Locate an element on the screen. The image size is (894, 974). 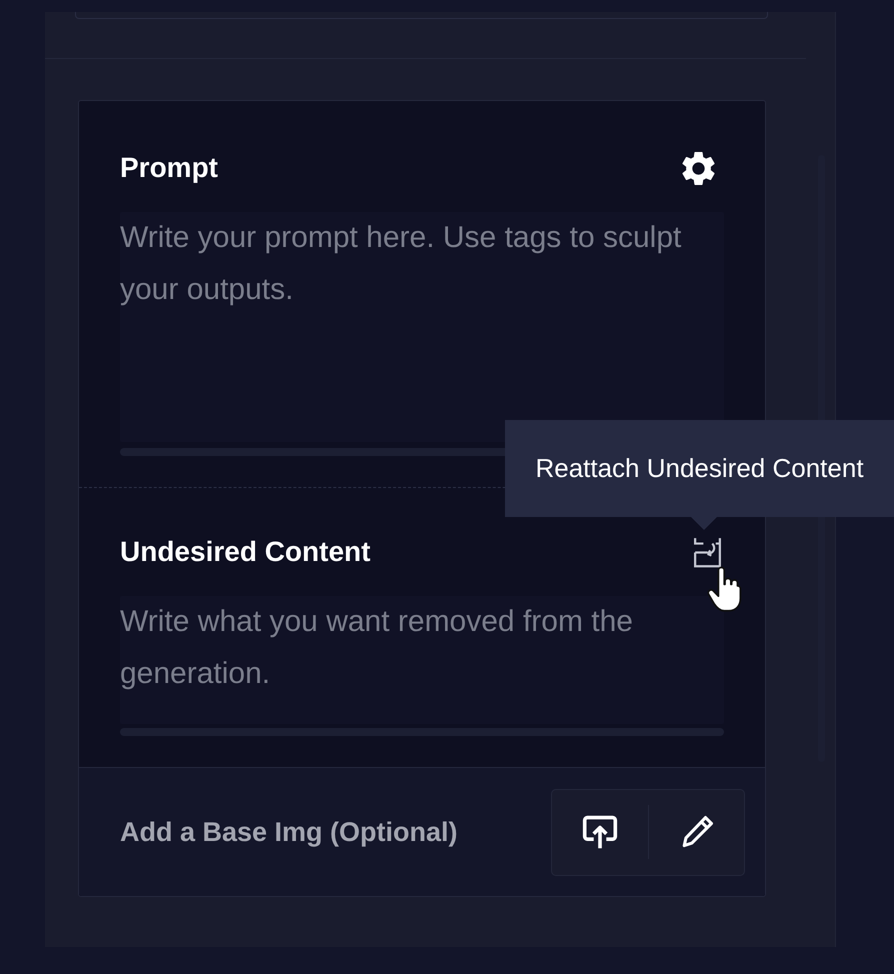
tray-arrow-icon is located at coordinates (707, 552).